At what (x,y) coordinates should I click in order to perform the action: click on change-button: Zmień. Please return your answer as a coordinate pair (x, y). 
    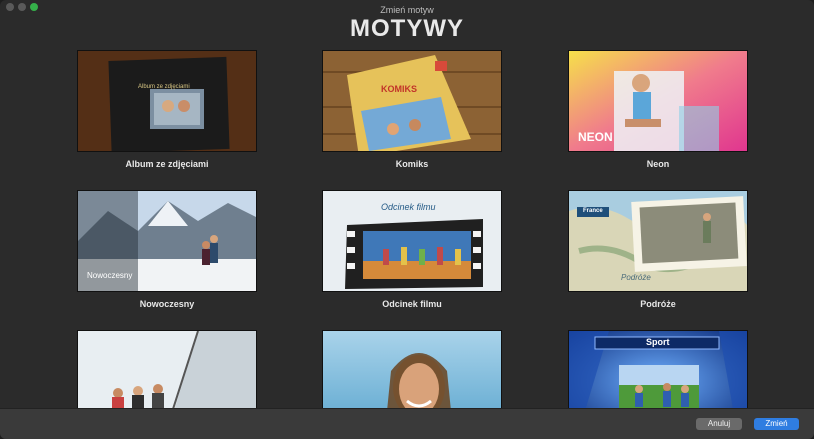
    Looking at the image, I should click on (776, 424).